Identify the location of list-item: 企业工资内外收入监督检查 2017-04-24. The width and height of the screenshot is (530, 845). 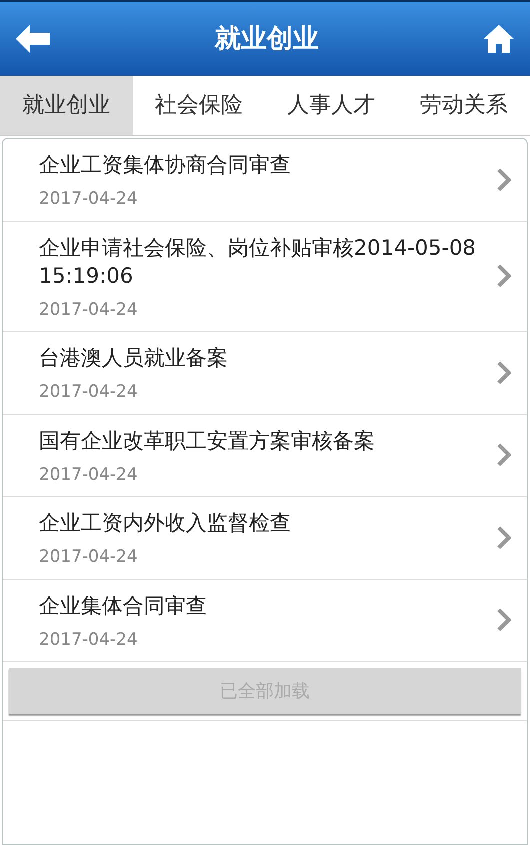
(265, 538).